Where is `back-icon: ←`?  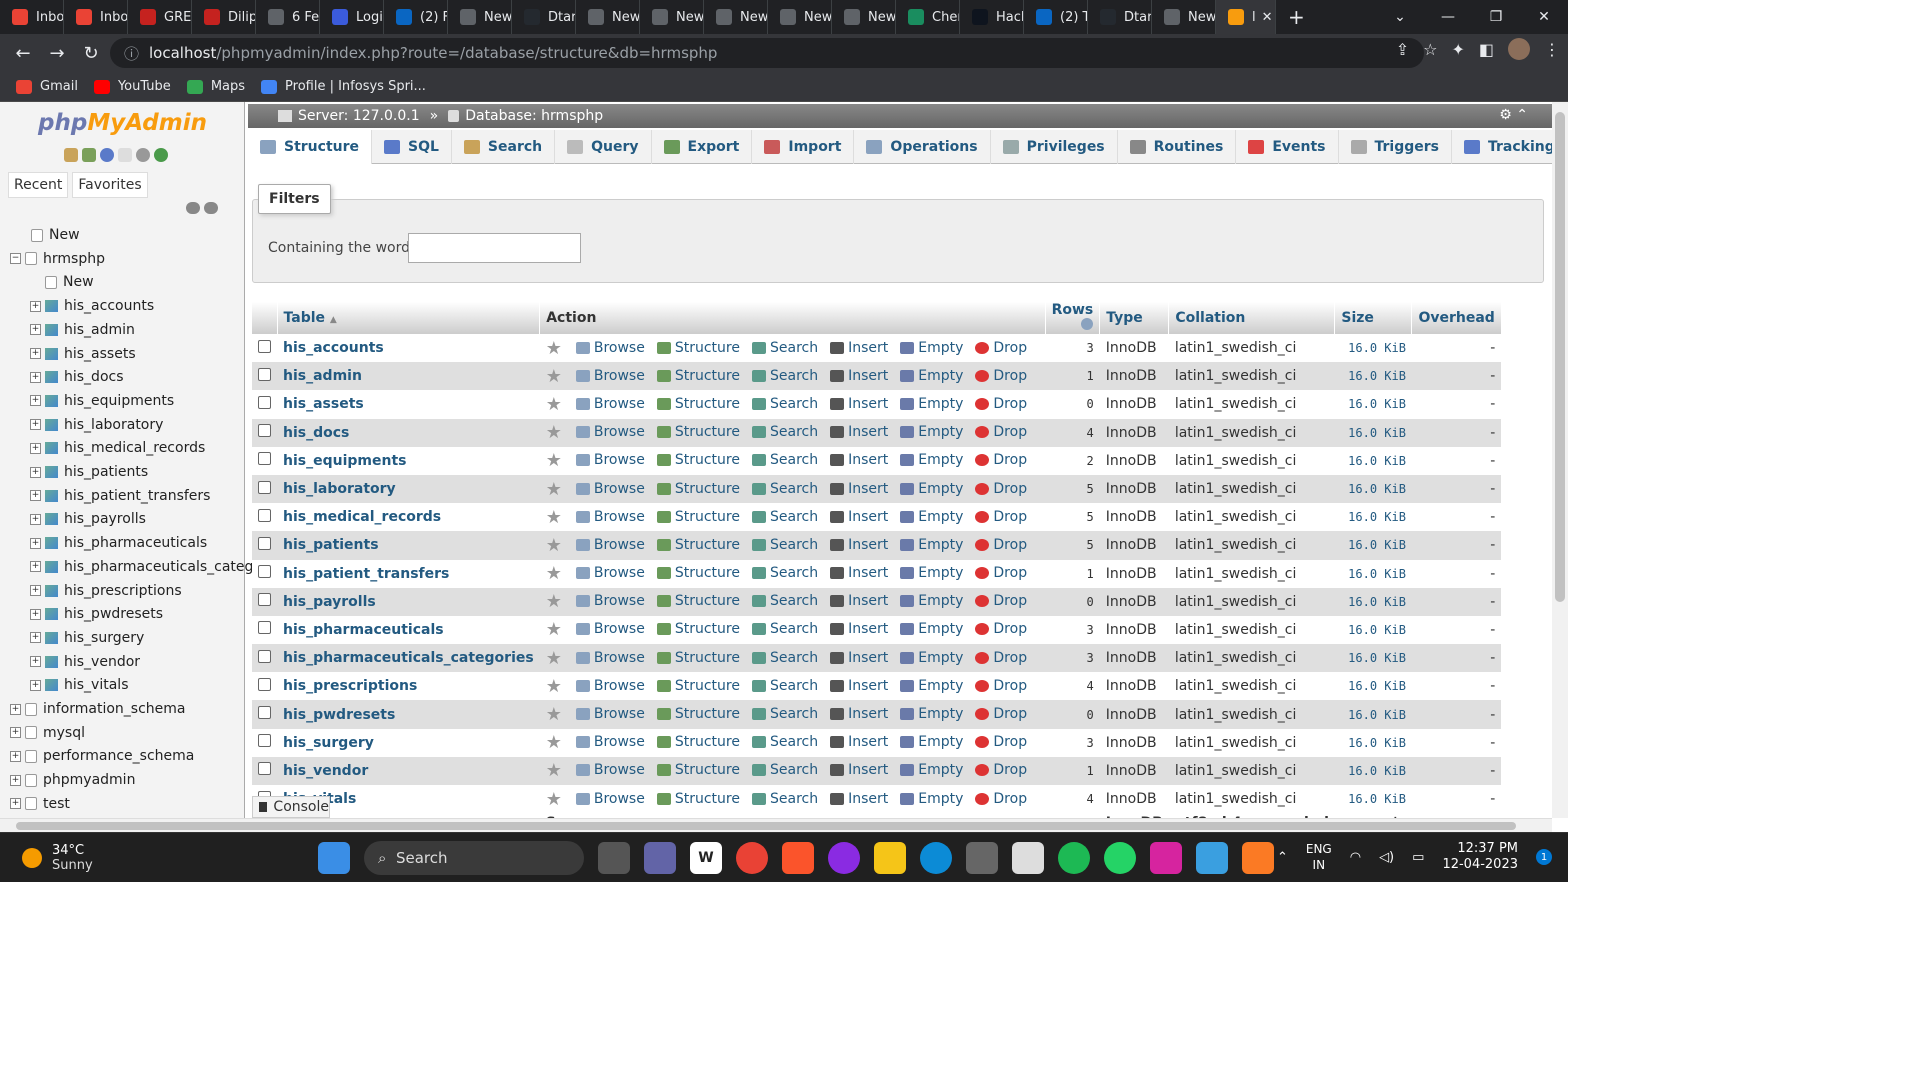
back-icon: ← is located at coordinates (23, 53).